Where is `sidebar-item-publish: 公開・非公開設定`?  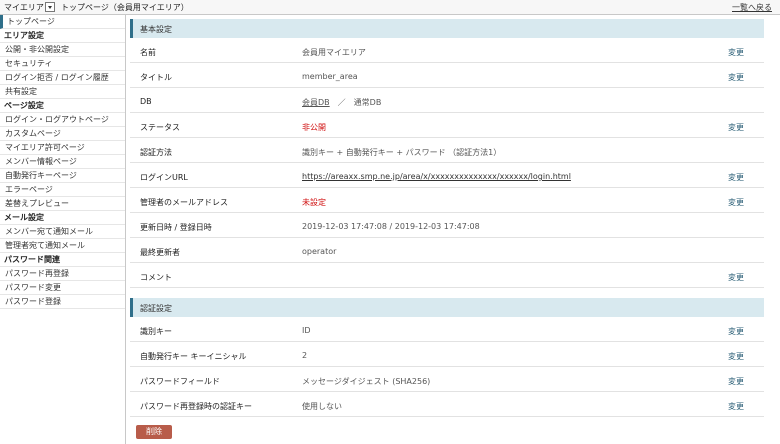 sidebar-item-publish: 公開・非公開設定 is located at coordinates (62, 50).